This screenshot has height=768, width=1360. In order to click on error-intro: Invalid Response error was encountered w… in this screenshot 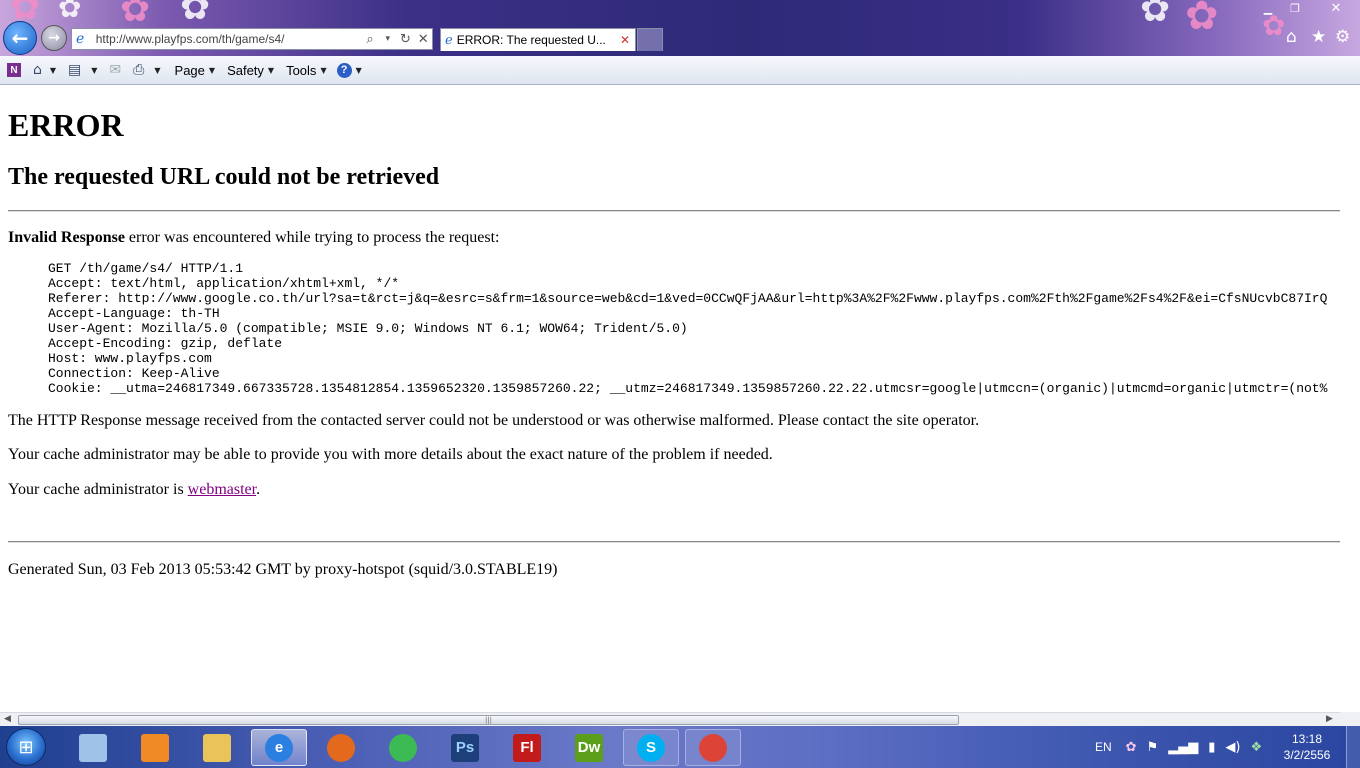, I will do `click(670, 238)`.